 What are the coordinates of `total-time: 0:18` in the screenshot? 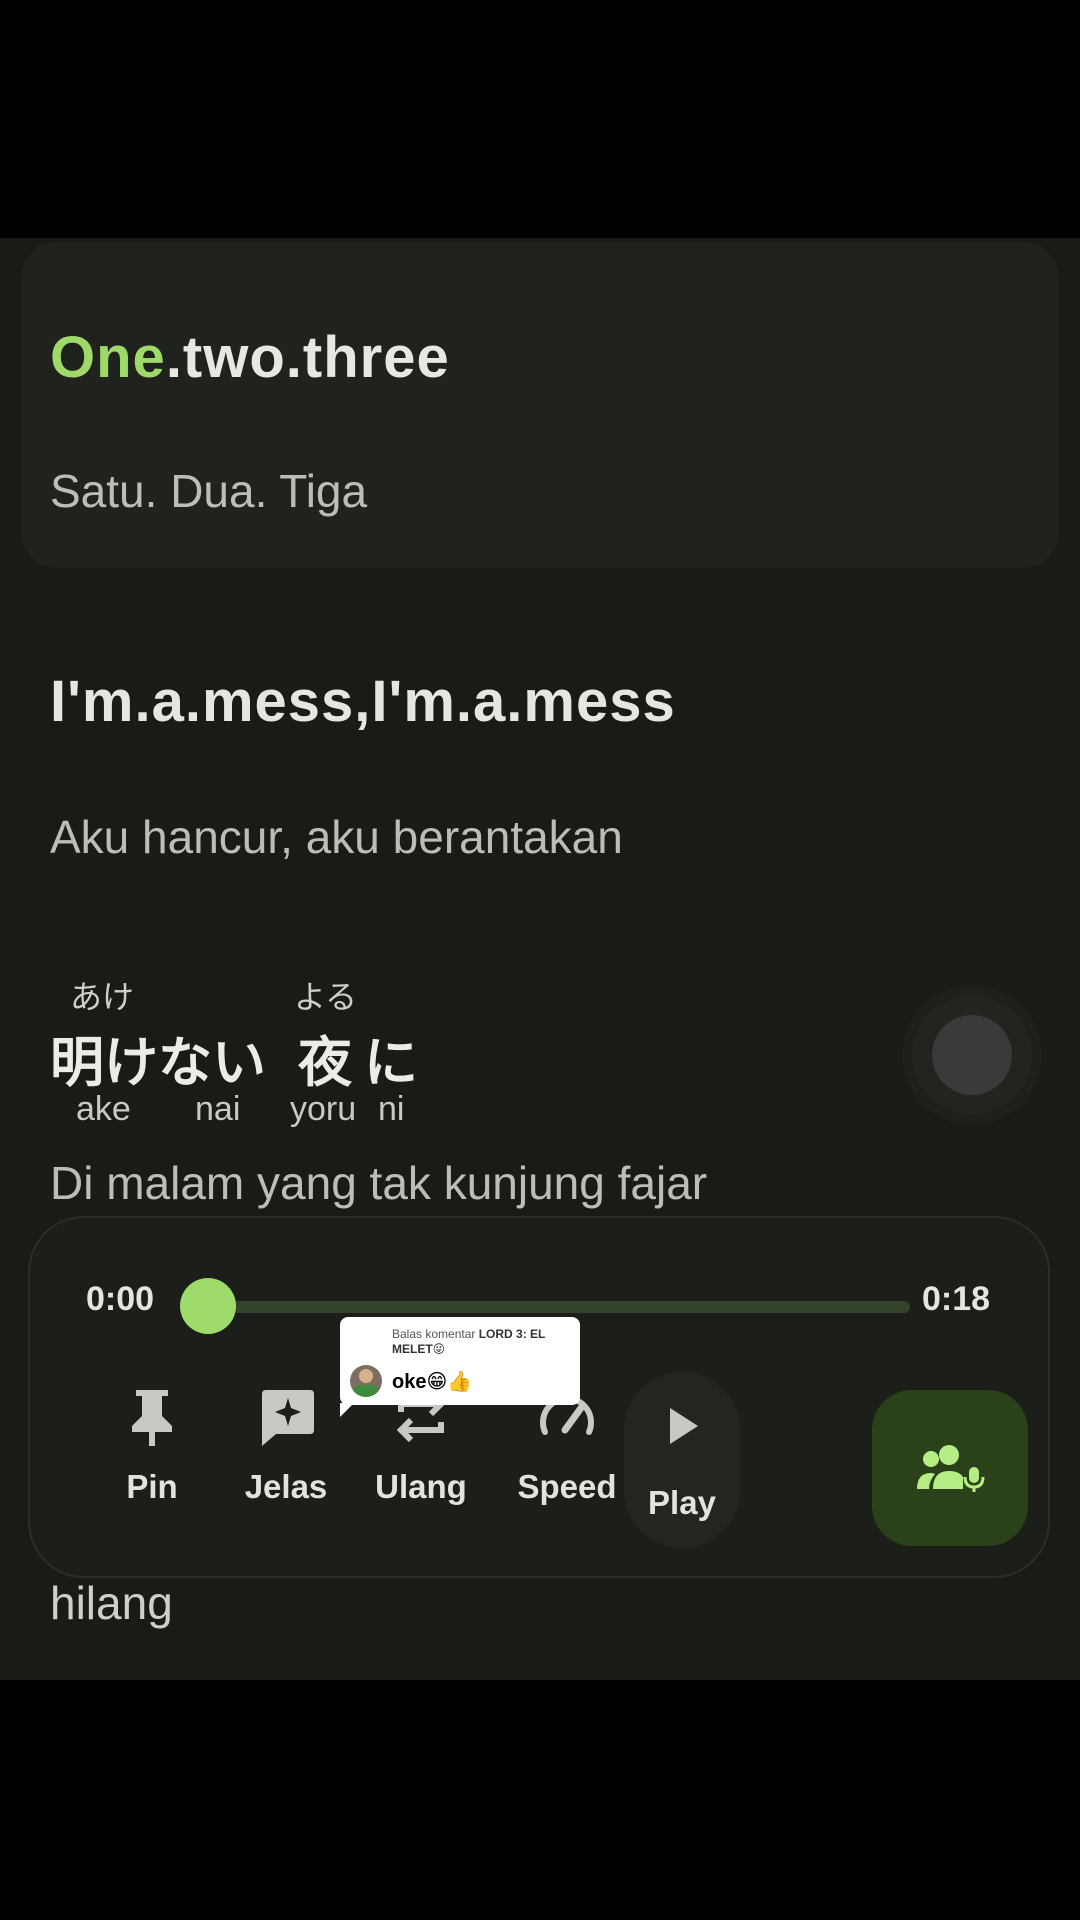 It's located at (956, 1299).